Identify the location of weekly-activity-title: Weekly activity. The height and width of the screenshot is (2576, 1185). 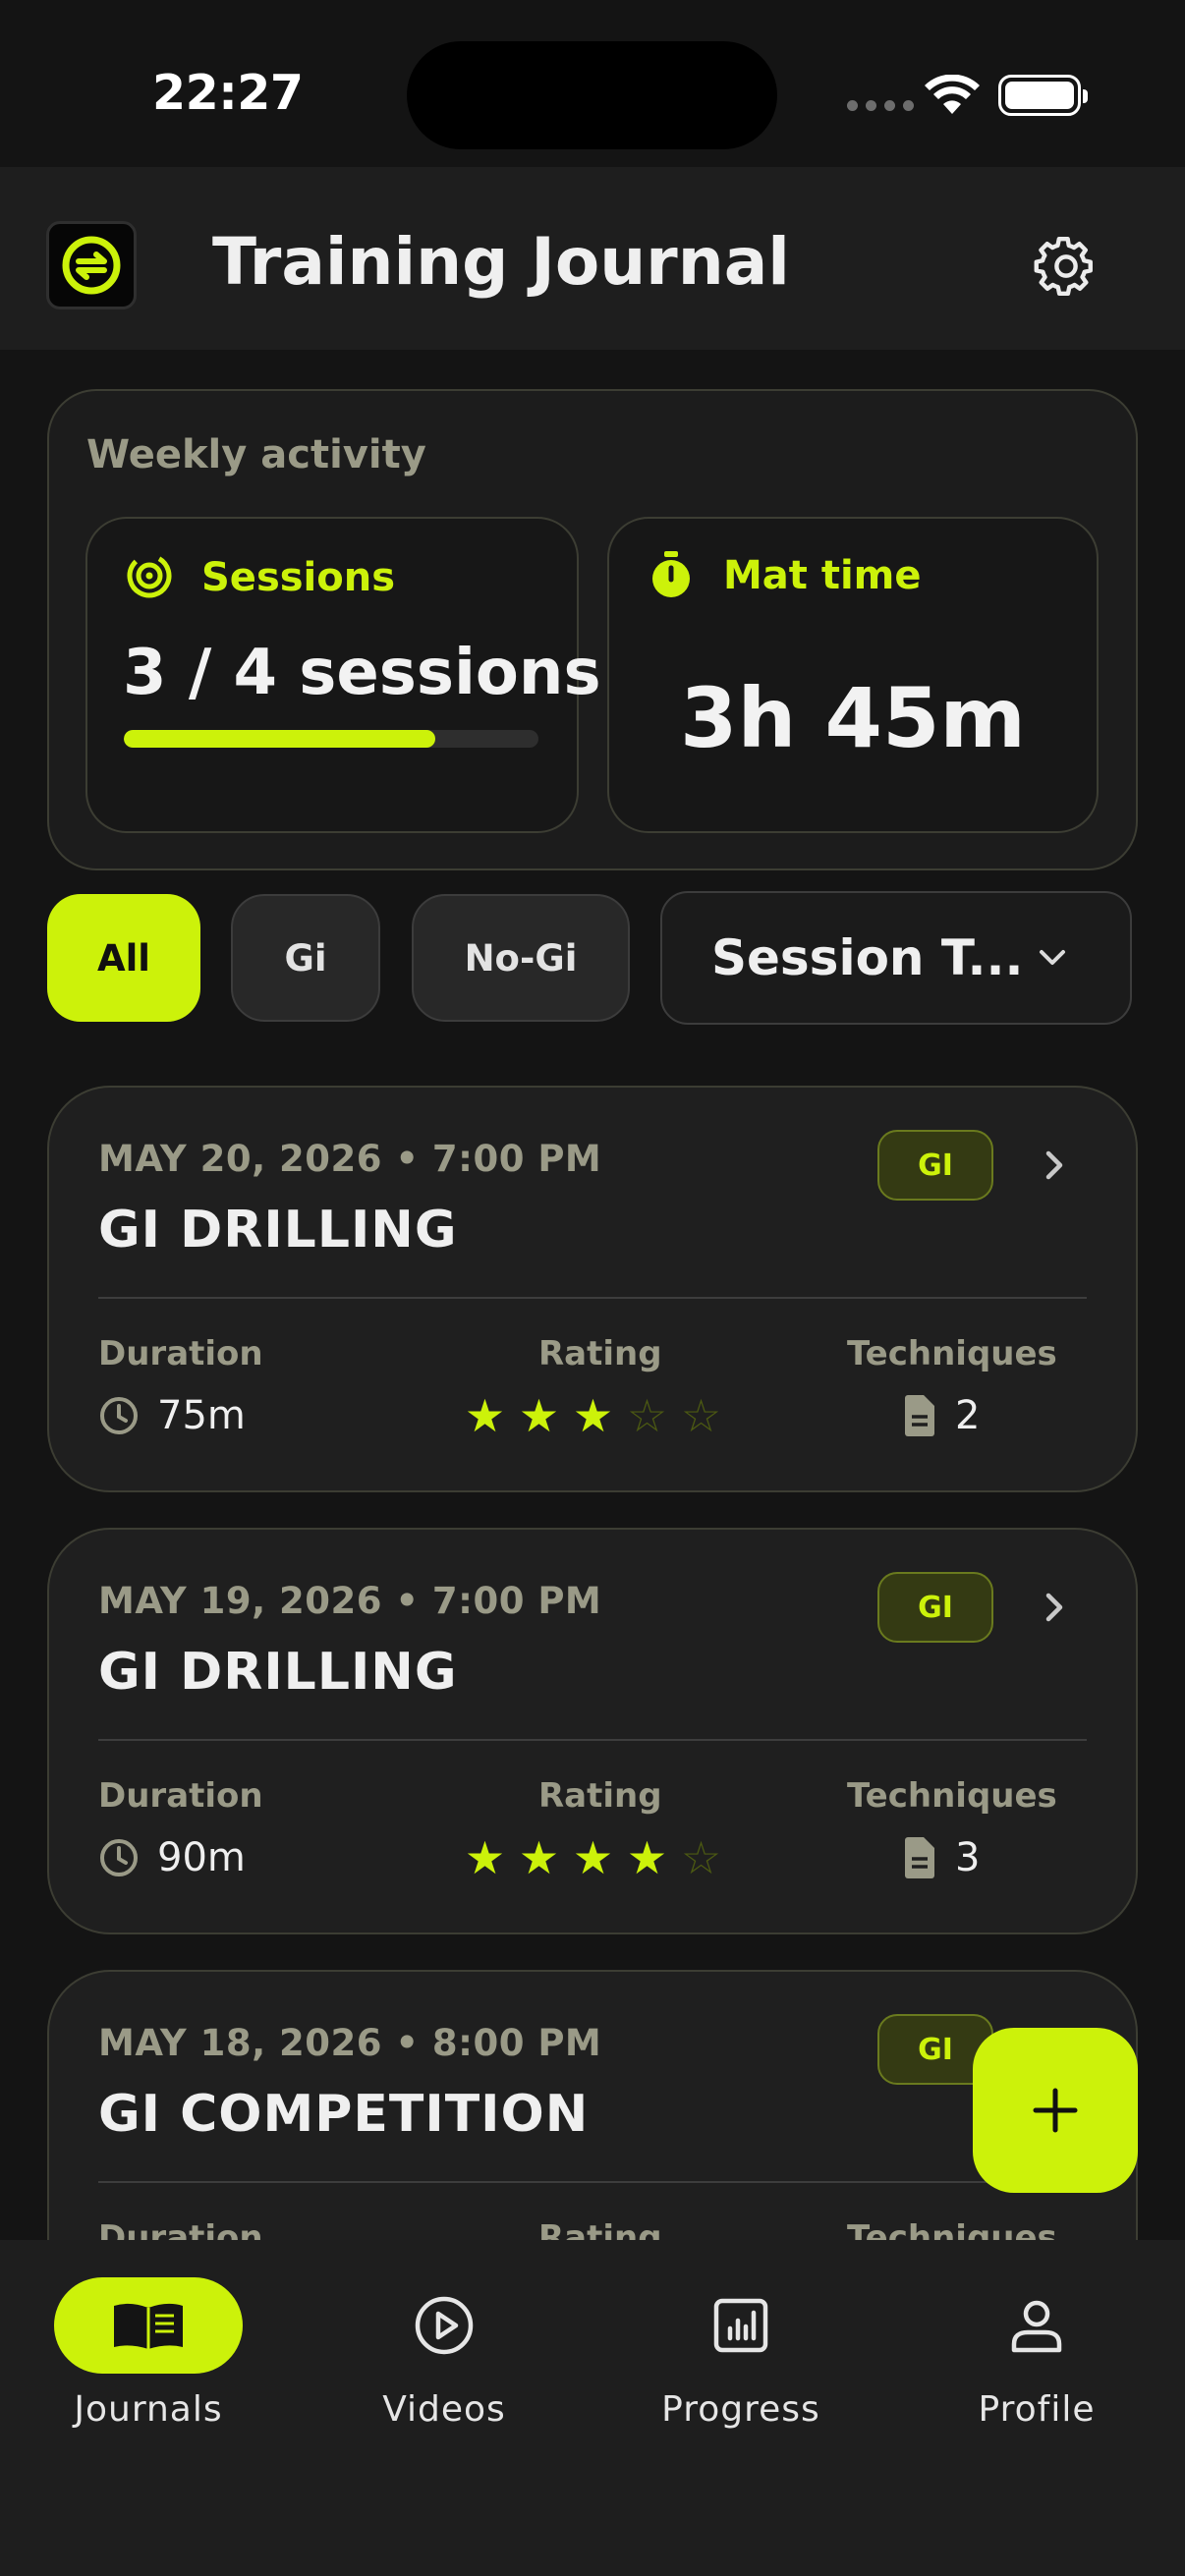
(256, 454).